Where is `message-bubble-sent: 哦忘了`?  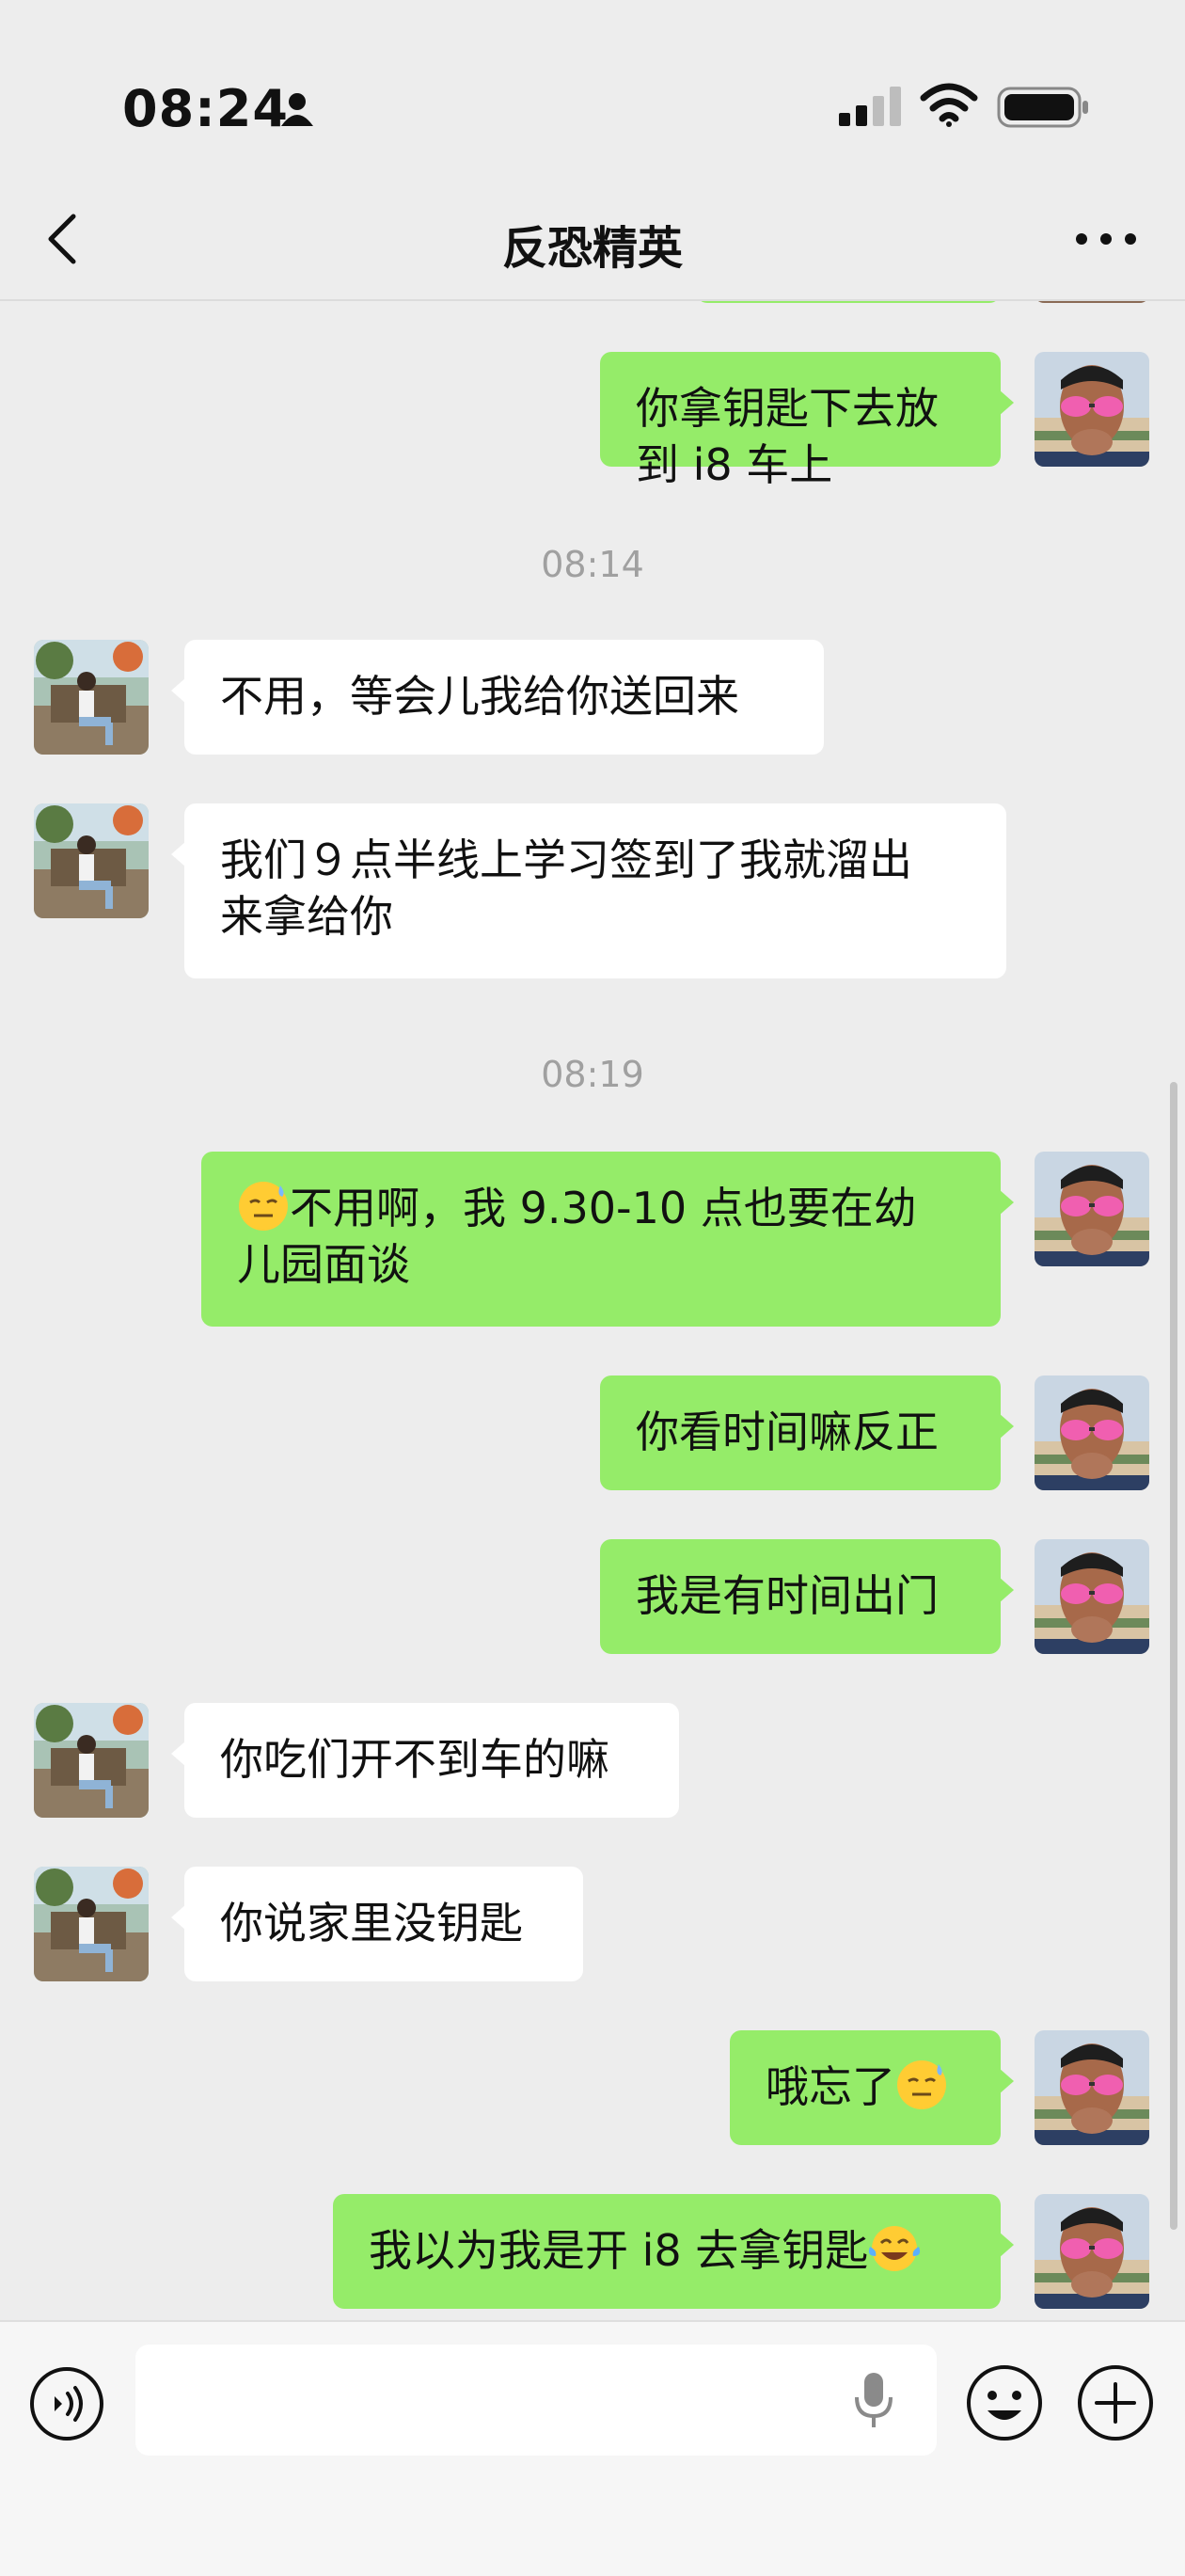
message-bubble-sent: 哦忘了 is located at coordinates (872, 2087).